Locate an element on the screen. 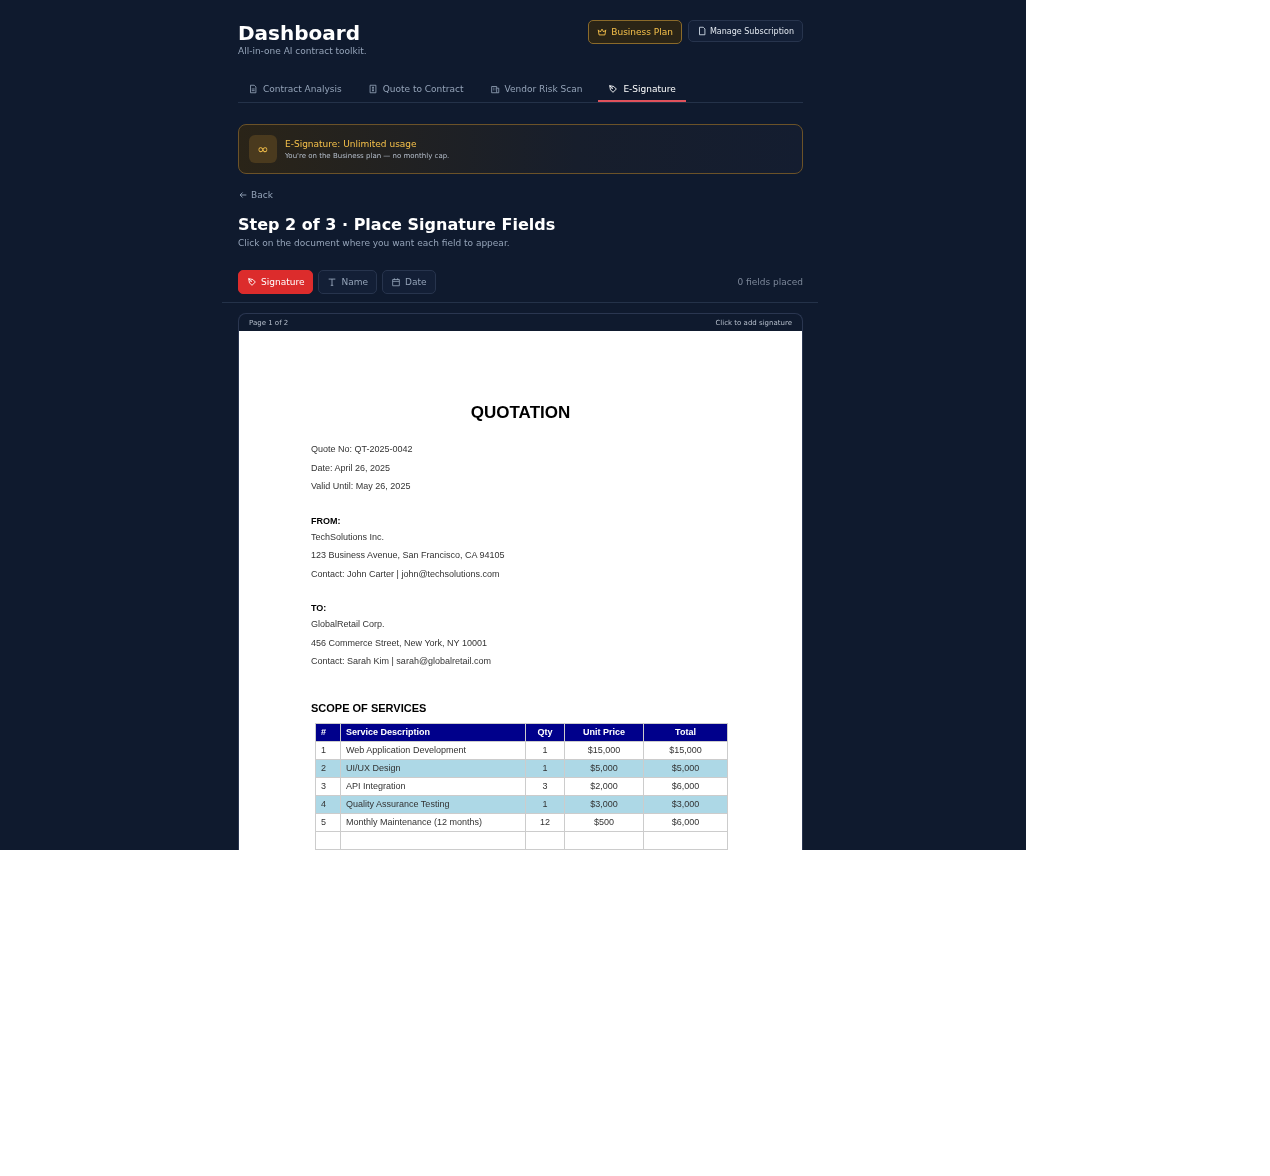 Image resolution: width=1270 pixels, height=1176 pixels. tab: Vendor Risk Scan is located at coordinates (536, 90).